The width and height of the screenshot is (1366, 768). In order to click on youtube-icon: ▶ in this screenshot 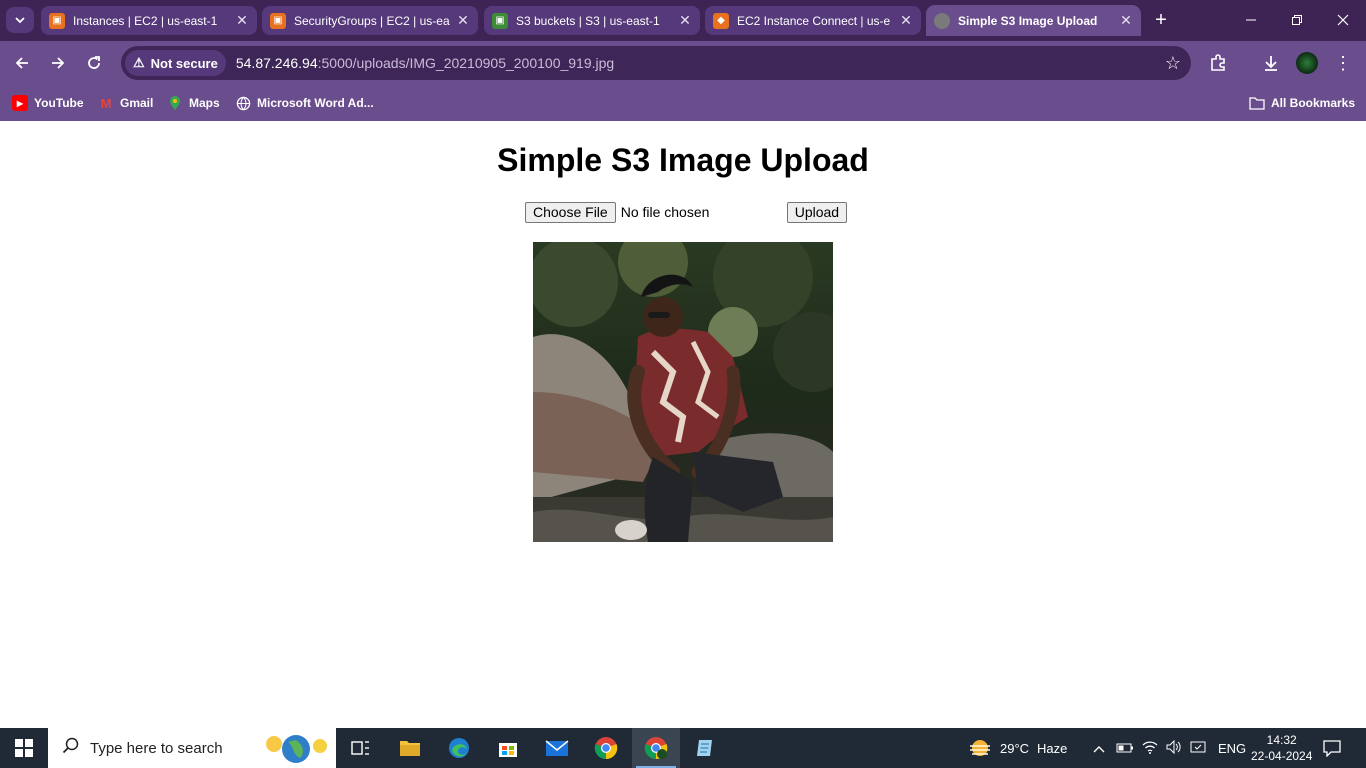, I will do `click(20, 103)`.